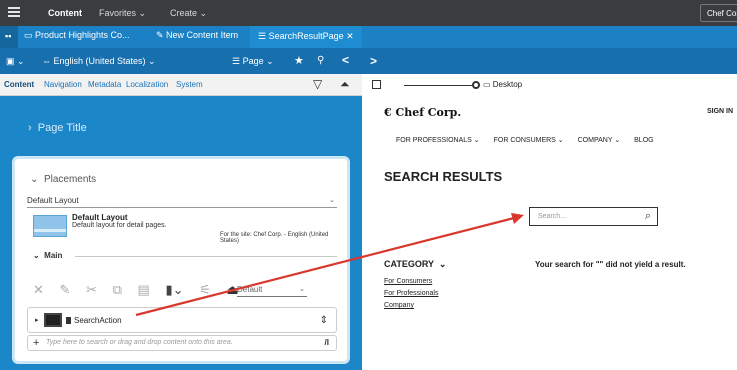  I want to click on panel-toggle-icon: ▣ ⌄, so click(15, 61).